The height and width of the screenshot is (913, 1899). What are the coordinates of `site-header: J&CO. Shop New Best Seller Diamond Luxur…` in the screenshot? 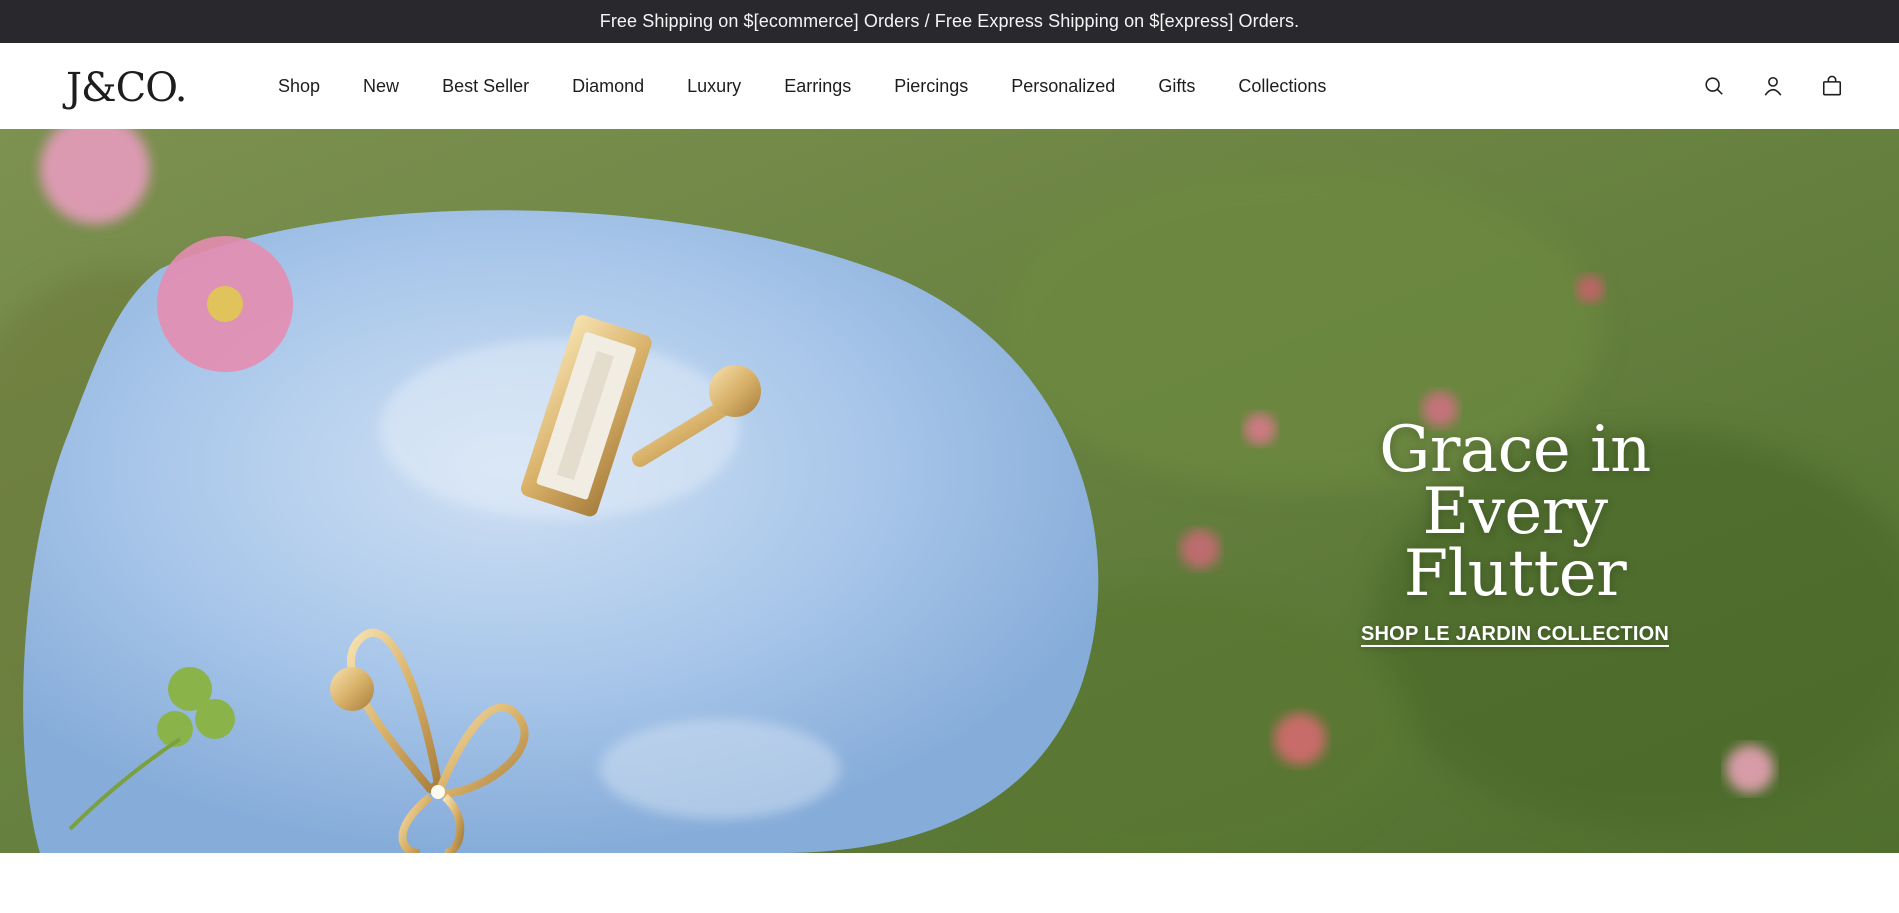 It's located at (949, 86).